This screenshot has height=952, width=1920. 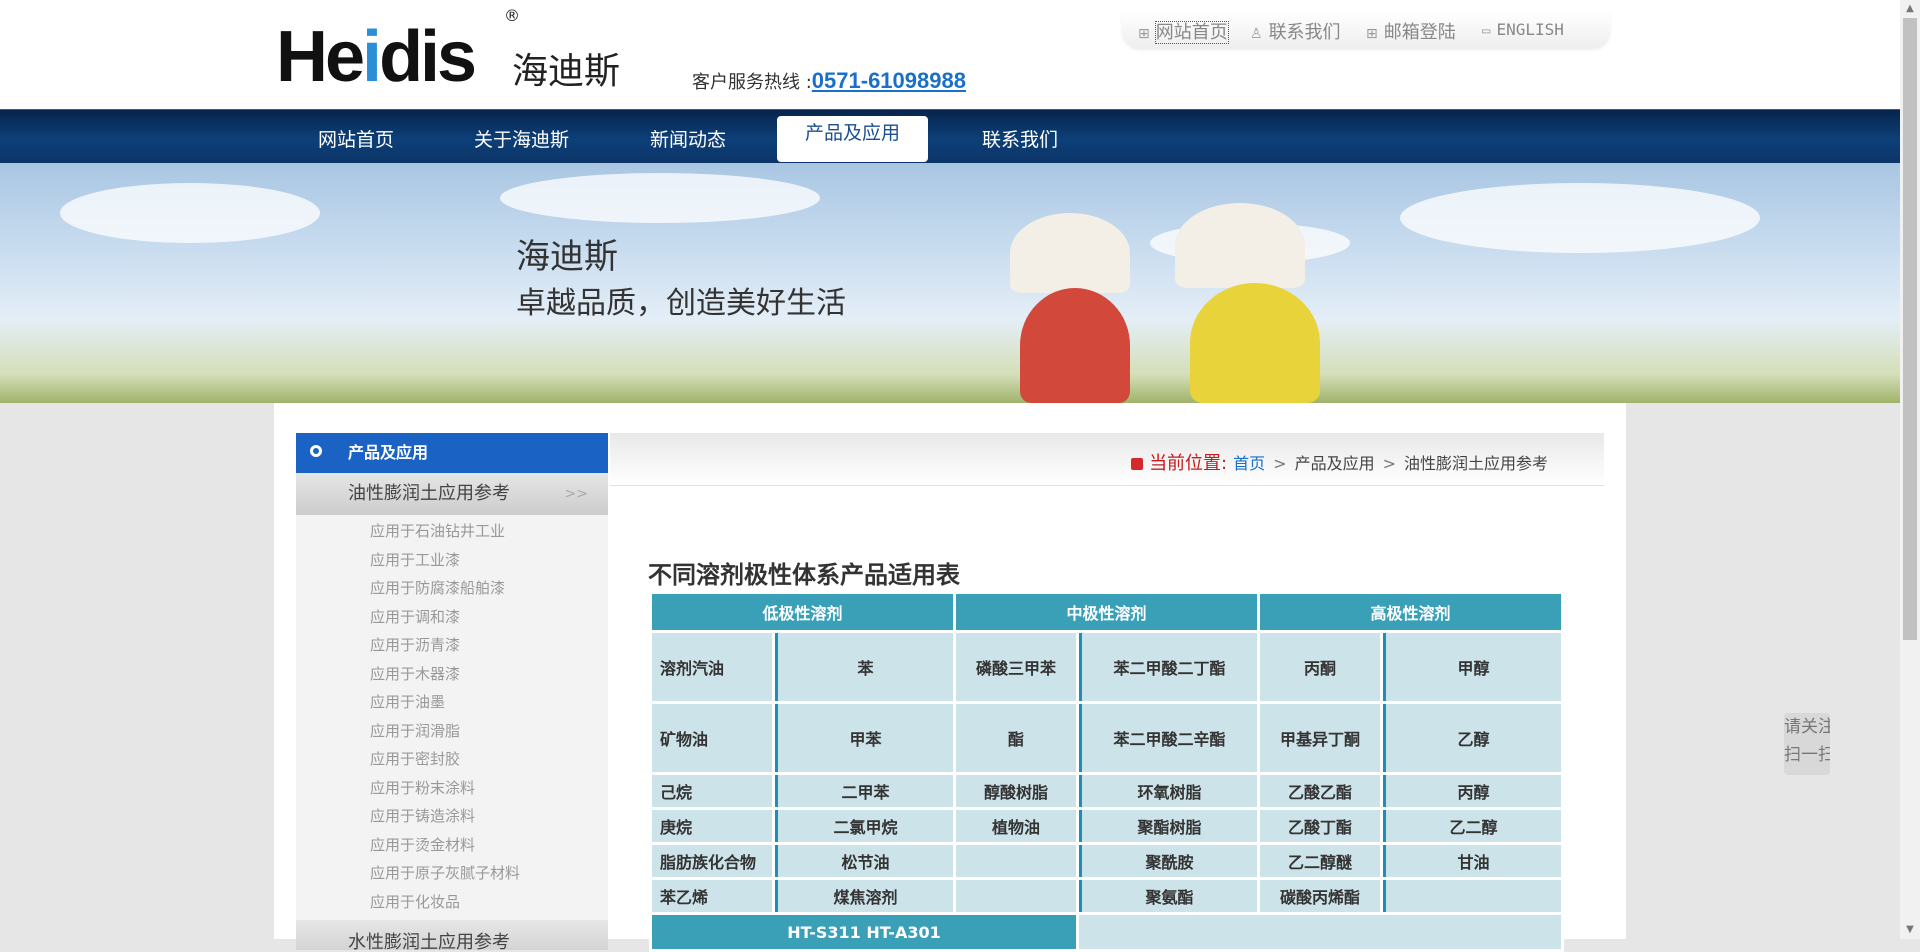 What do you see at coordinates (1523, 29) in the screenshot?
I see `toplink-english: ▭ ENGLISH` at bounding box center [1523, 29].